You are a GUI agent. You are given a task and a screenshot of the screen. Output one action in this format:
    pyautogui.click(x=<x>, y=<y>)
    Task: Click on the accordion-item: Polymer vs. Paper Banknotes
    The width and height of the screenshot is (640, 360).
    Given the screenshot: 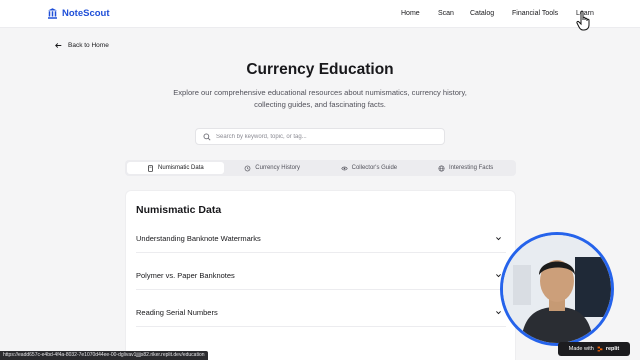 What is the action you would take?
    pyautogui.click(x=321, y=276)
    